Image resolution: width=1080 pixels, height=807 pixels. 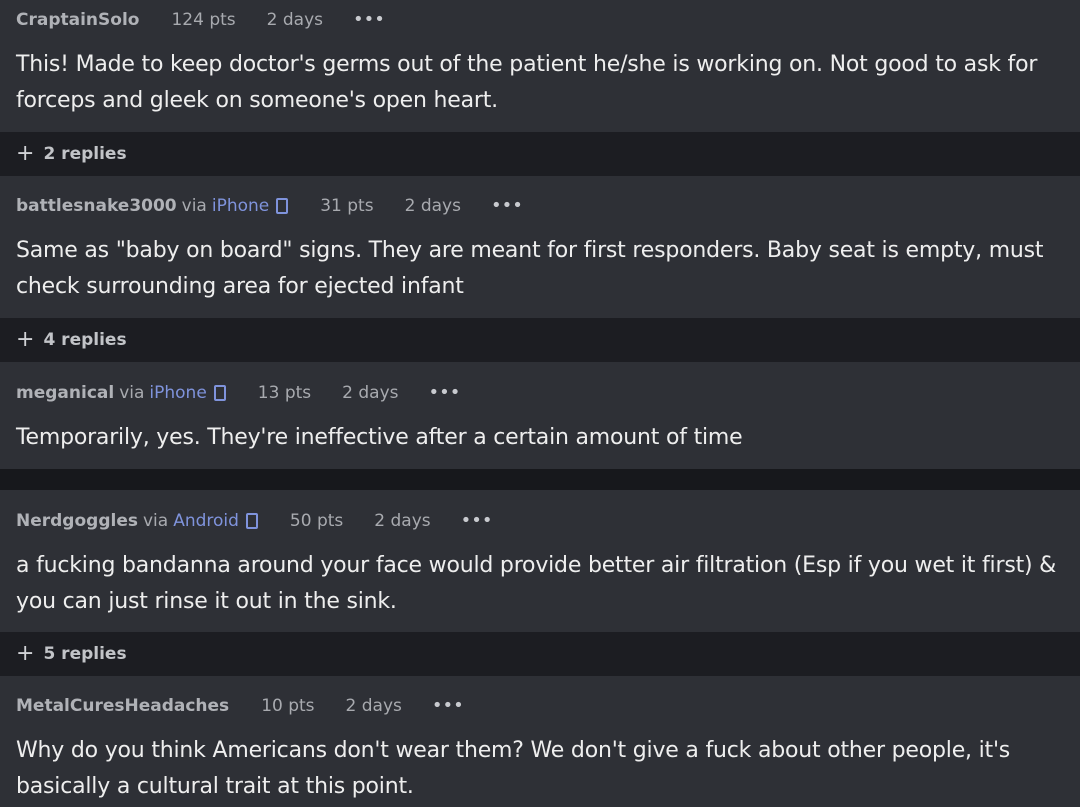 I want to click on points: 31 pts, so click(x=347, y=206).